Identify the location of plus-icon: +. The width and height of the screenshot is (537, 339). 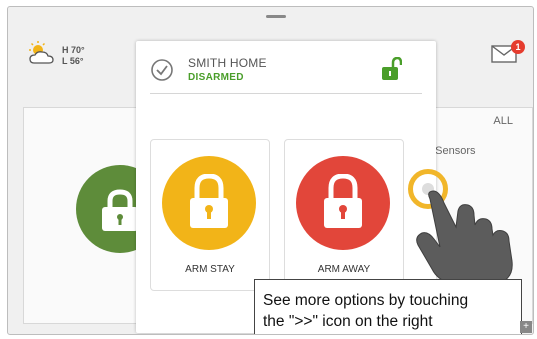
(526, 327).